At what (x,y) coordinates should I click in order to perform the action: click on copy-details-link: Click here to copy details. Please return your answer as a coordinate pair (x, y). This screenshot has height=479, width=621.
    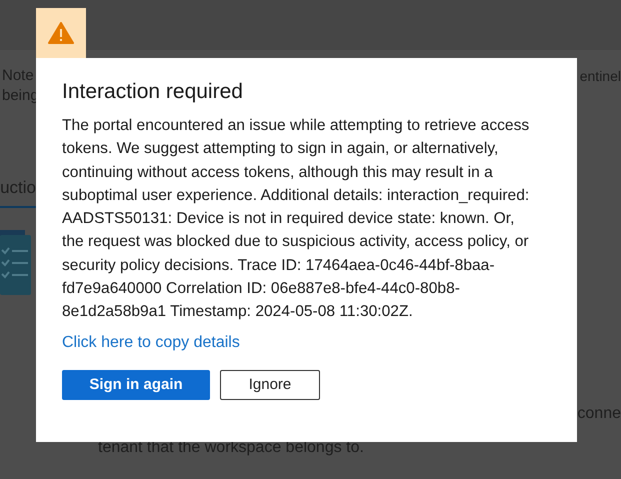
    Looking at the image, I should click on (151, 343).